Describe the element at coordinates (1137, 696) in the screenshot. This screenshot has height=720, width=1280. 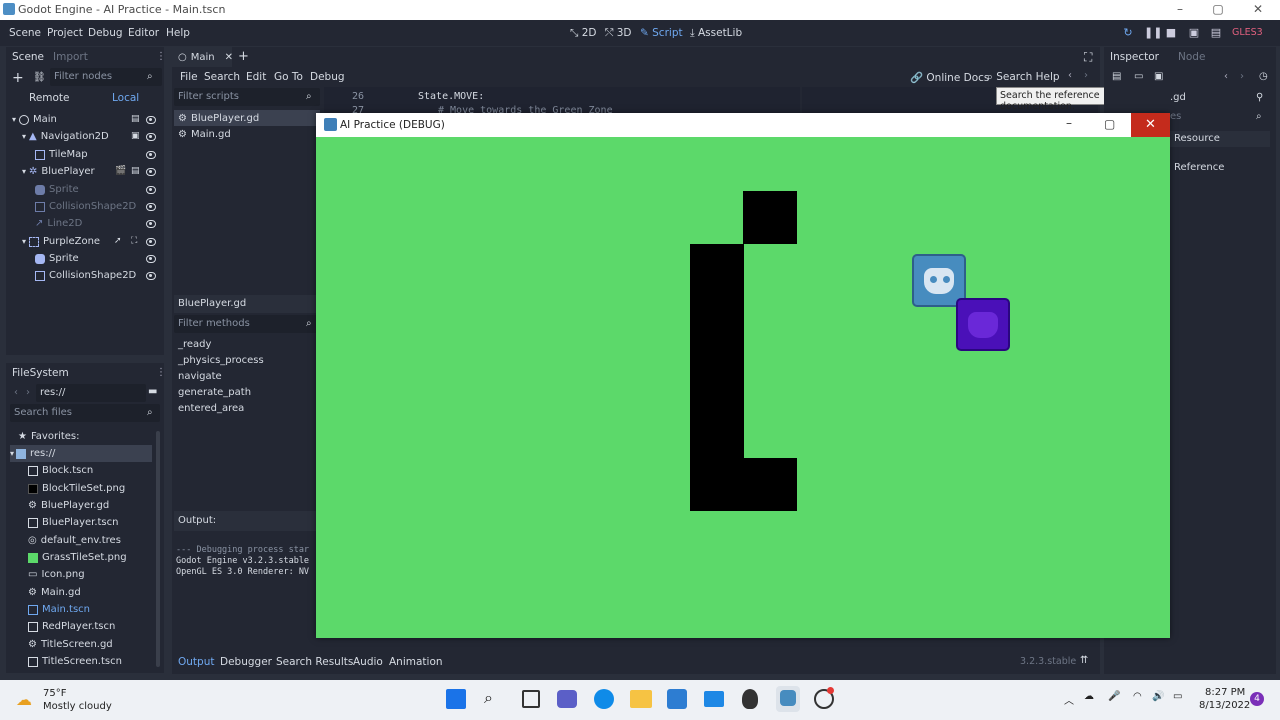
I see `wifi-icon: ◠` at that location.